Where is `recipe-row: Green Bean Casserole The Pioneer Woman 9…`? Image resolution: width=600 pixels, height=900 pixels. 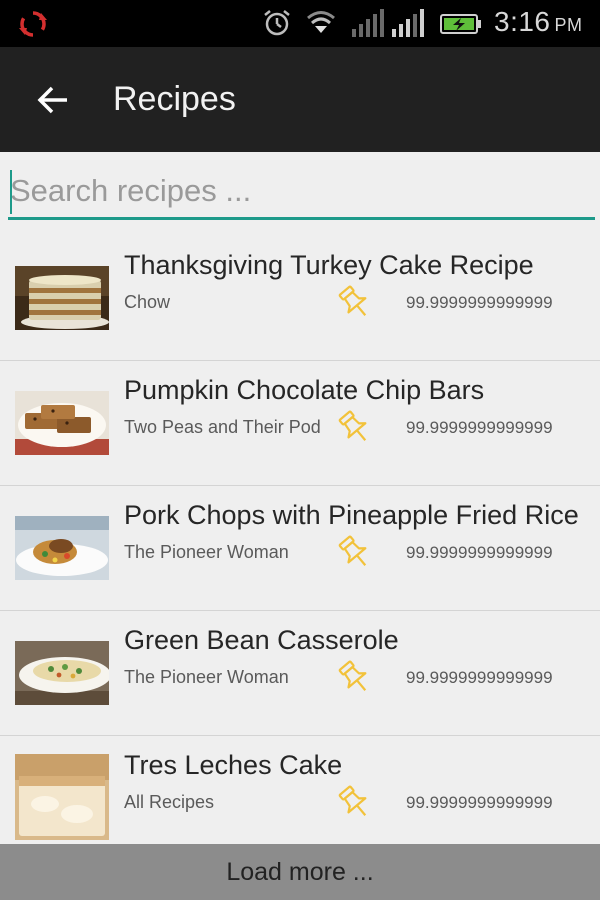 recipe-row: Green Bean Casserole The Pioneer Woman 9… is located at coordinates (300, 673).